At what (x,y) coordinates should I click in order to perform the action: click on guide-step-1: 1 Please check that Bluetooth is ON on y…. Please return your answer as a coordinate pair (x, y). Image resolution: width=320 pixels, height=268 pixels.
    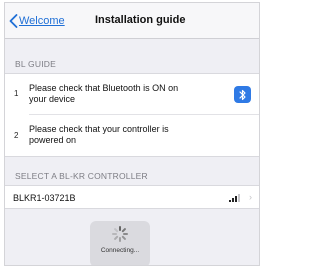
    Looking at the image, I should click on (132, 94).